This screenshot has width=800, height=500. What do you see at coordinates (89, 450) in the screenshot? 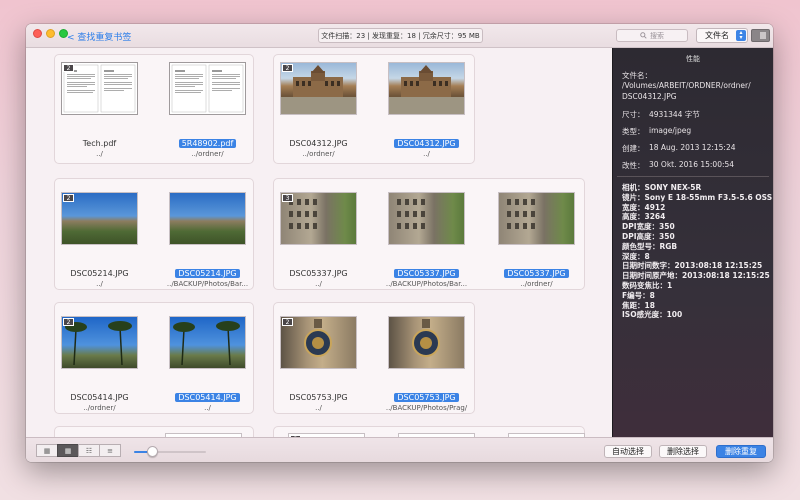
I see `view-tree-button: ☷` at bounding box center [89, 450].